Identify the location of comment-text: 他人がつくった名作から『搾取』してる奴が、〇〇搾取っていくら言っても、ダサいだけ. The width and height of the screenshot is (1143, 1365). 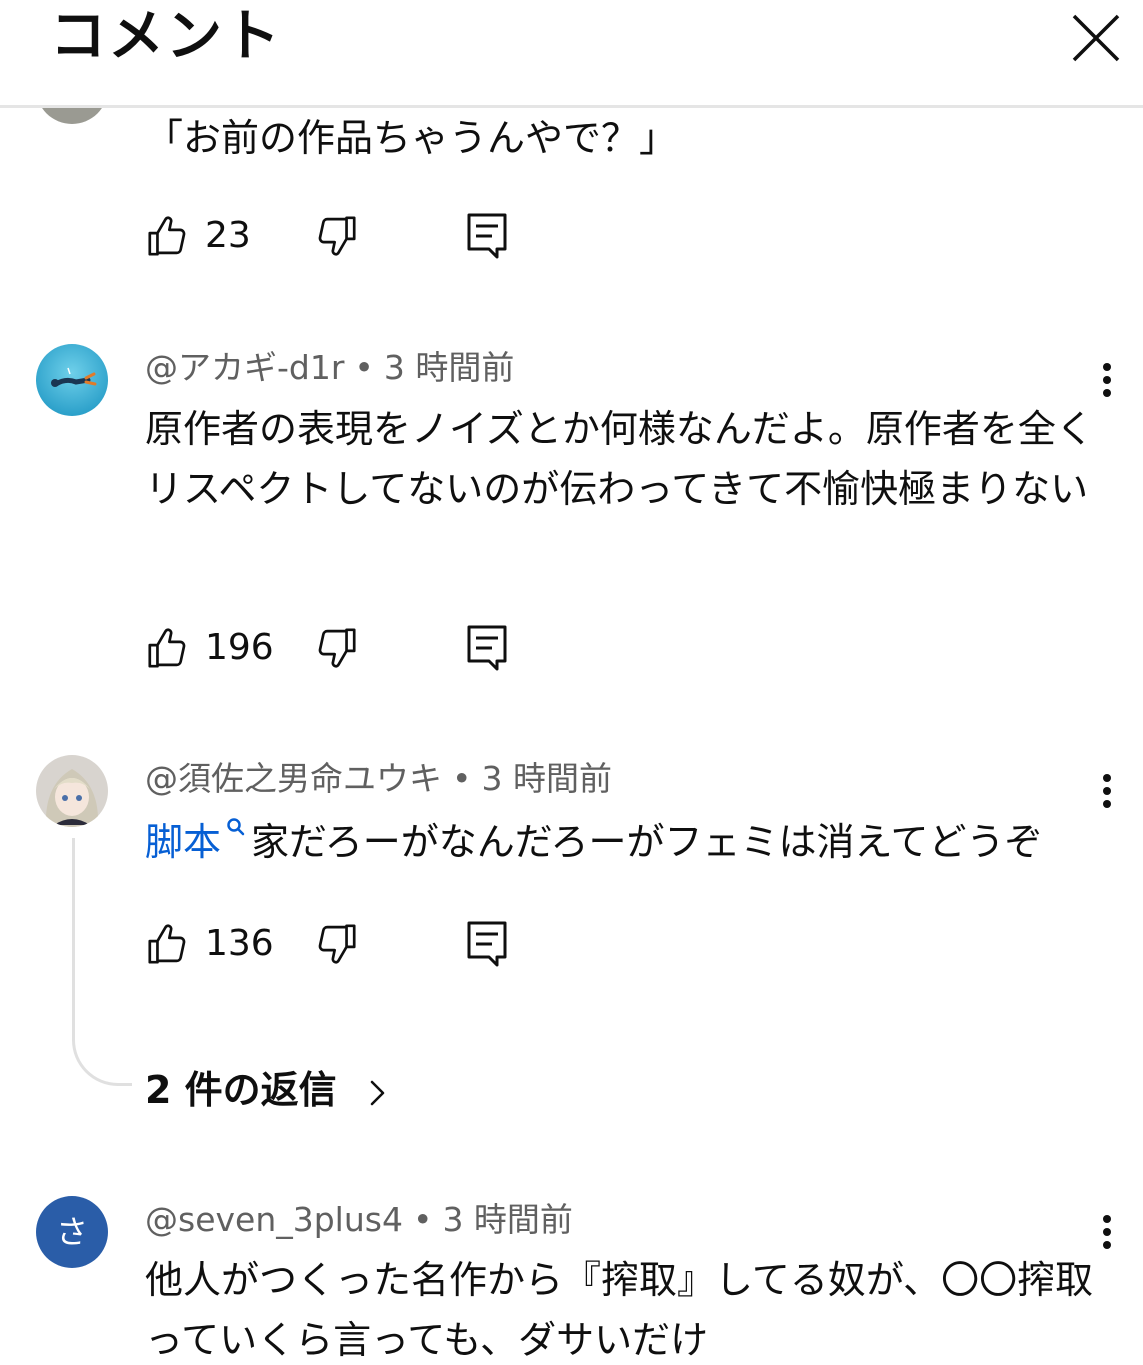
(619, 1310).